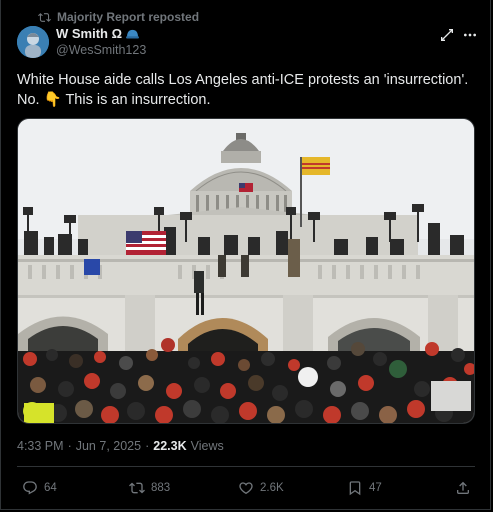 The width and height of the screenshot is (493, 512). Describe the element at coordinates (355, 488) in the screenshot. I see `bookmark-icon` at that location.